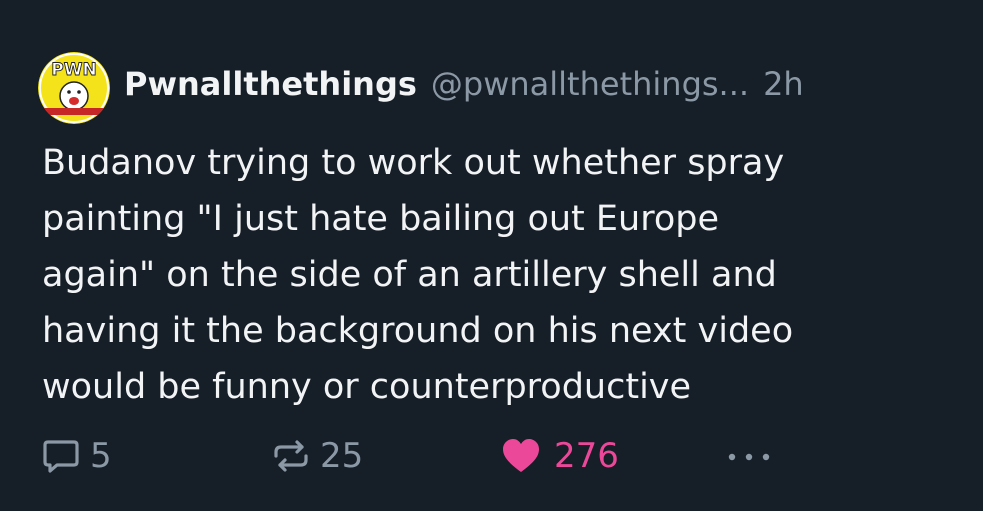 The width and height of the screenshot is (983, 511). What do you see at coordinates (490, 456) in the screenshot?
I see `post-actions: 5 25 276` at bounding box center [490, 456].